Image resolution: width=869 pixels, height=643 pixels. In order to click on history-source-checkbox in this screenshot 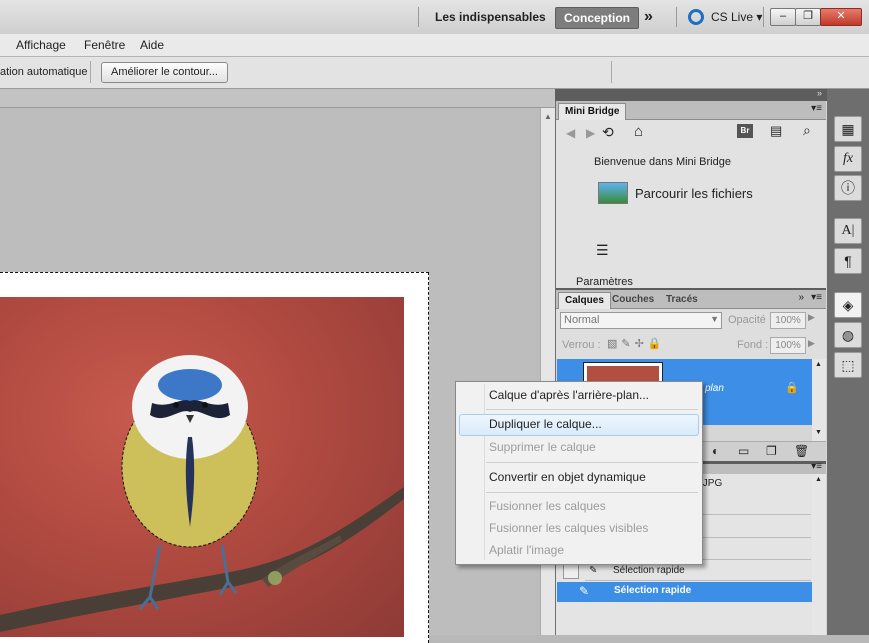, I will do `click(571, 571)`.